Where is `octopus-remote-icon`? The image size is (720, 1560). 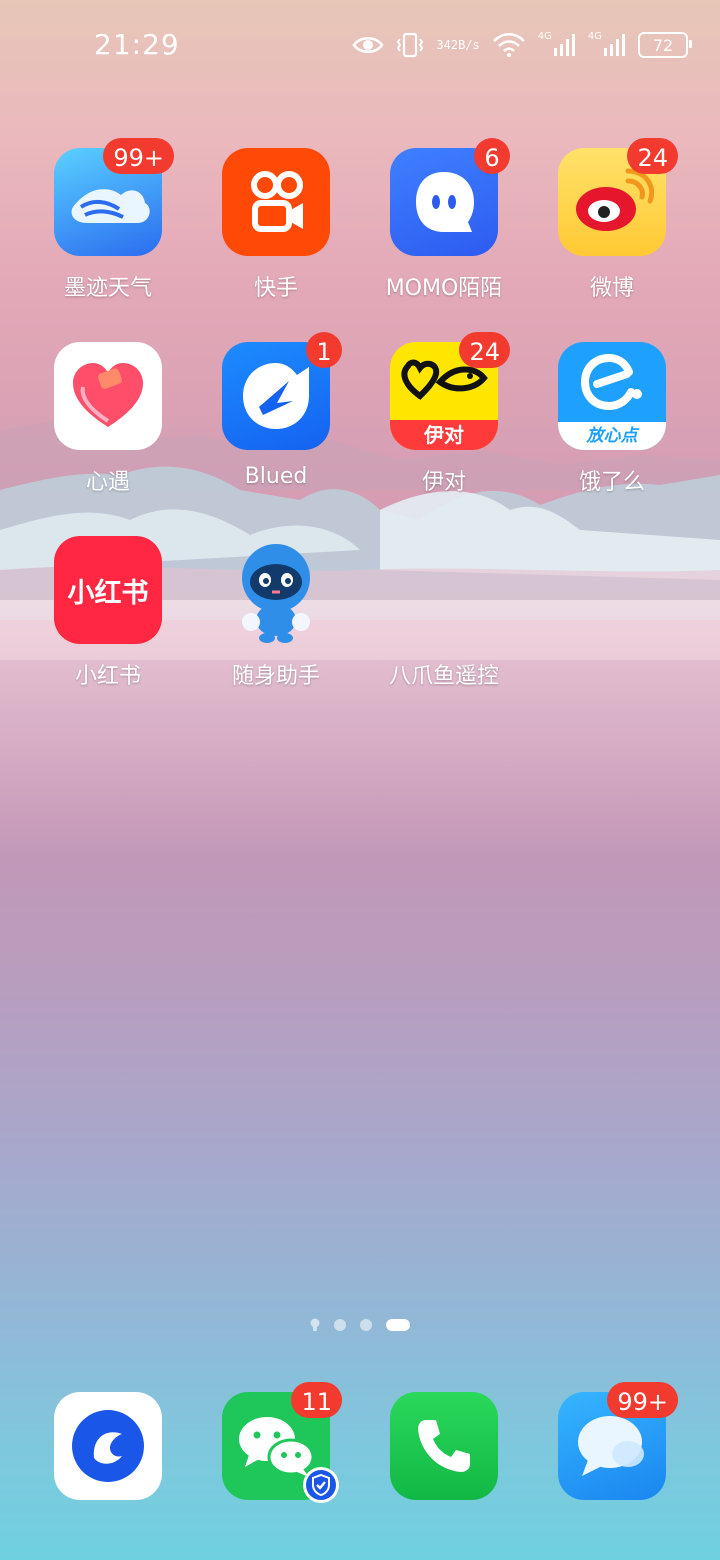
octopus-remote-icon is located at coordinates (444, 590).